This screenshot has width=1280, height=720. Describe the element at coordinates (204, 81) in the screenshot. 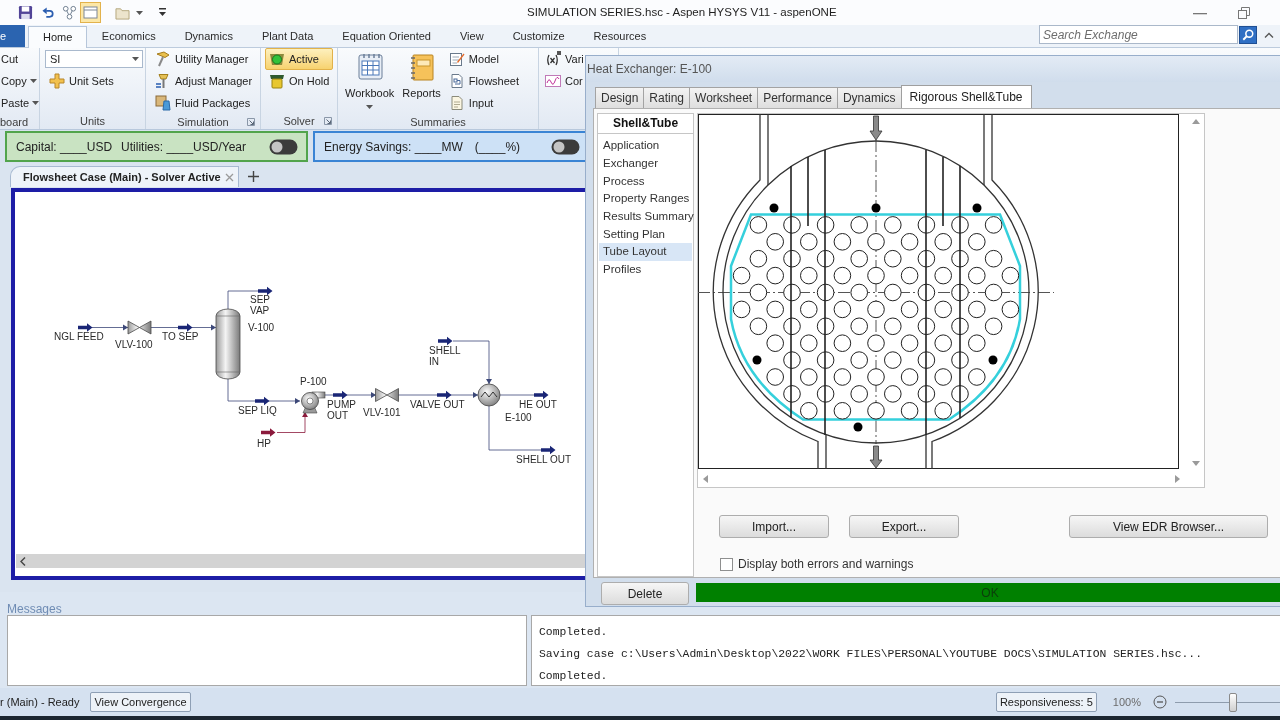

I see `ribbon-button: Adjust Manager` at that location.